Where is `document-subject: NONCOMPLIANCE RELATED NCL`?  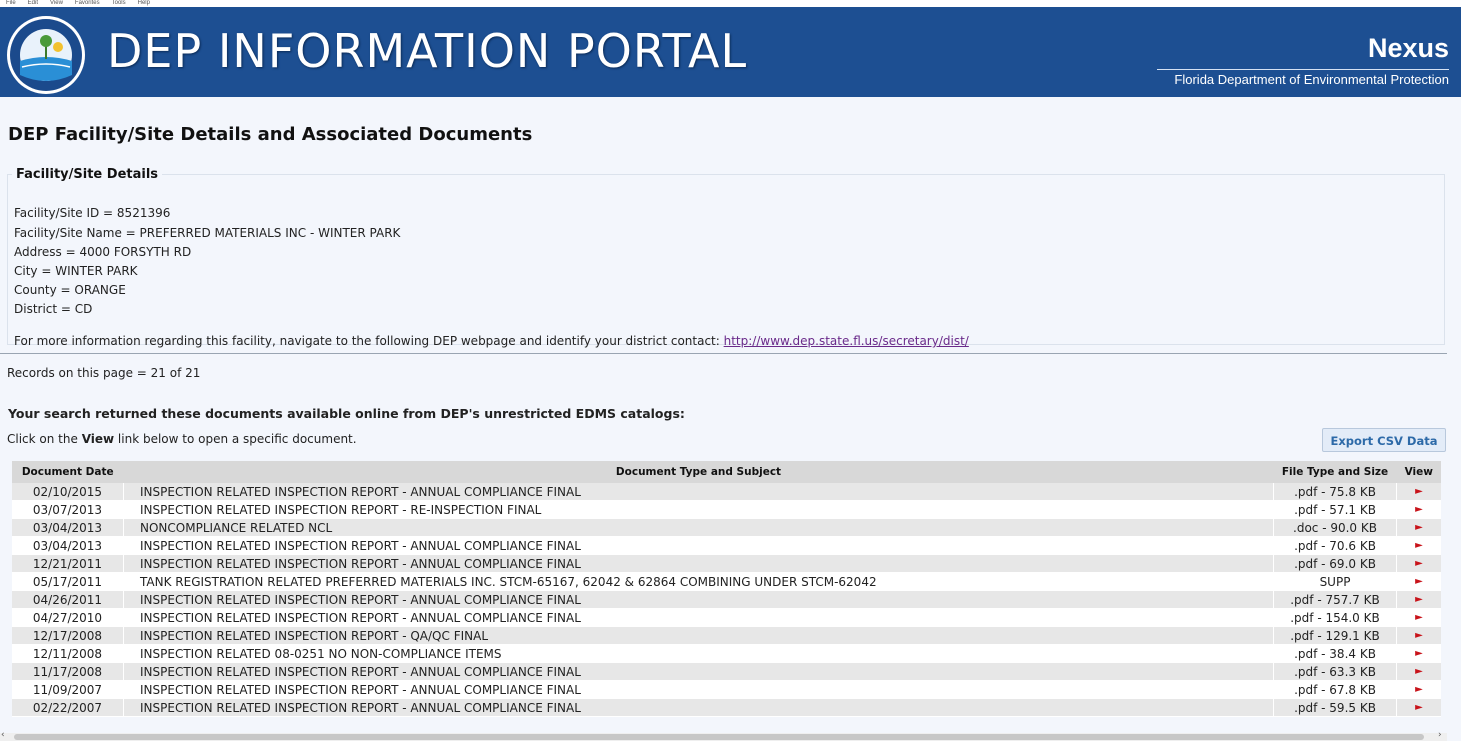
document-subject: NONCOMPLIANCE RELATED NCL is located at coordinates (698, 527).